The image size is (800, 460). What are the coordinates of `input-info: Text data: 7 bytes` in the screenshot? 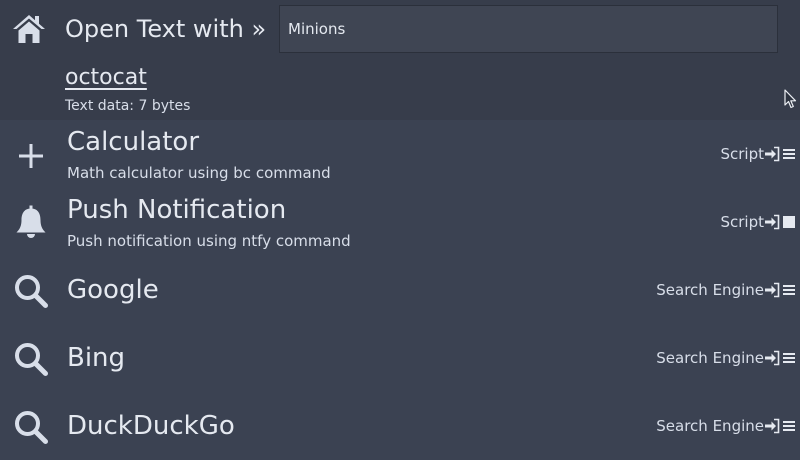 It's located at (128, 106).